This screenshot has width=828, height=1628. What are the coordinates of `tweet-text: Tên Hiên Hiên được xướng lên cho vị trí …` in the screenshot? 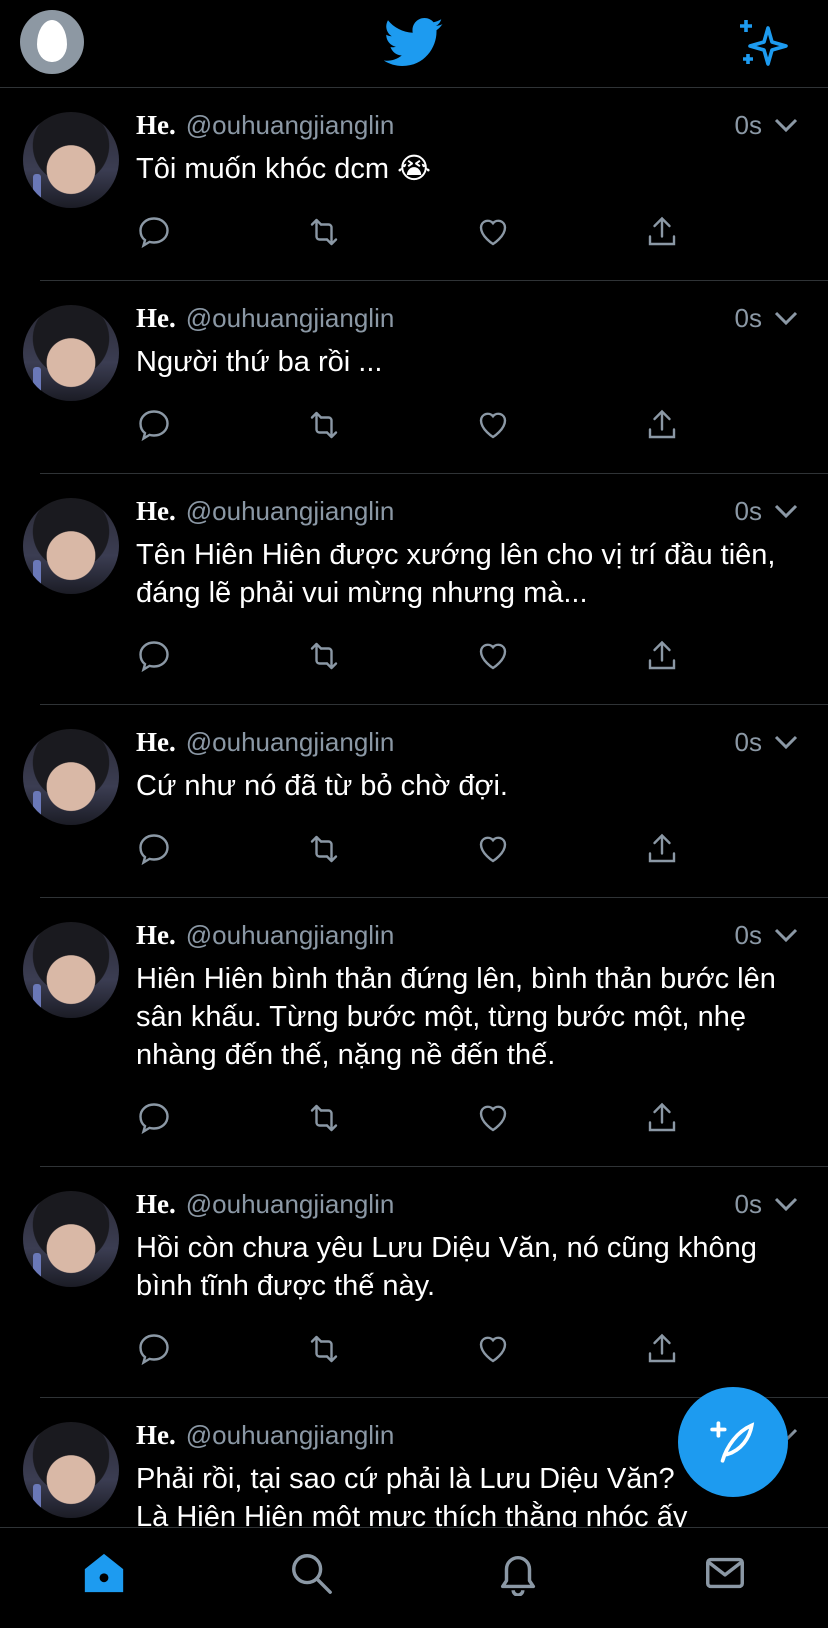 It's located at (460, 574).